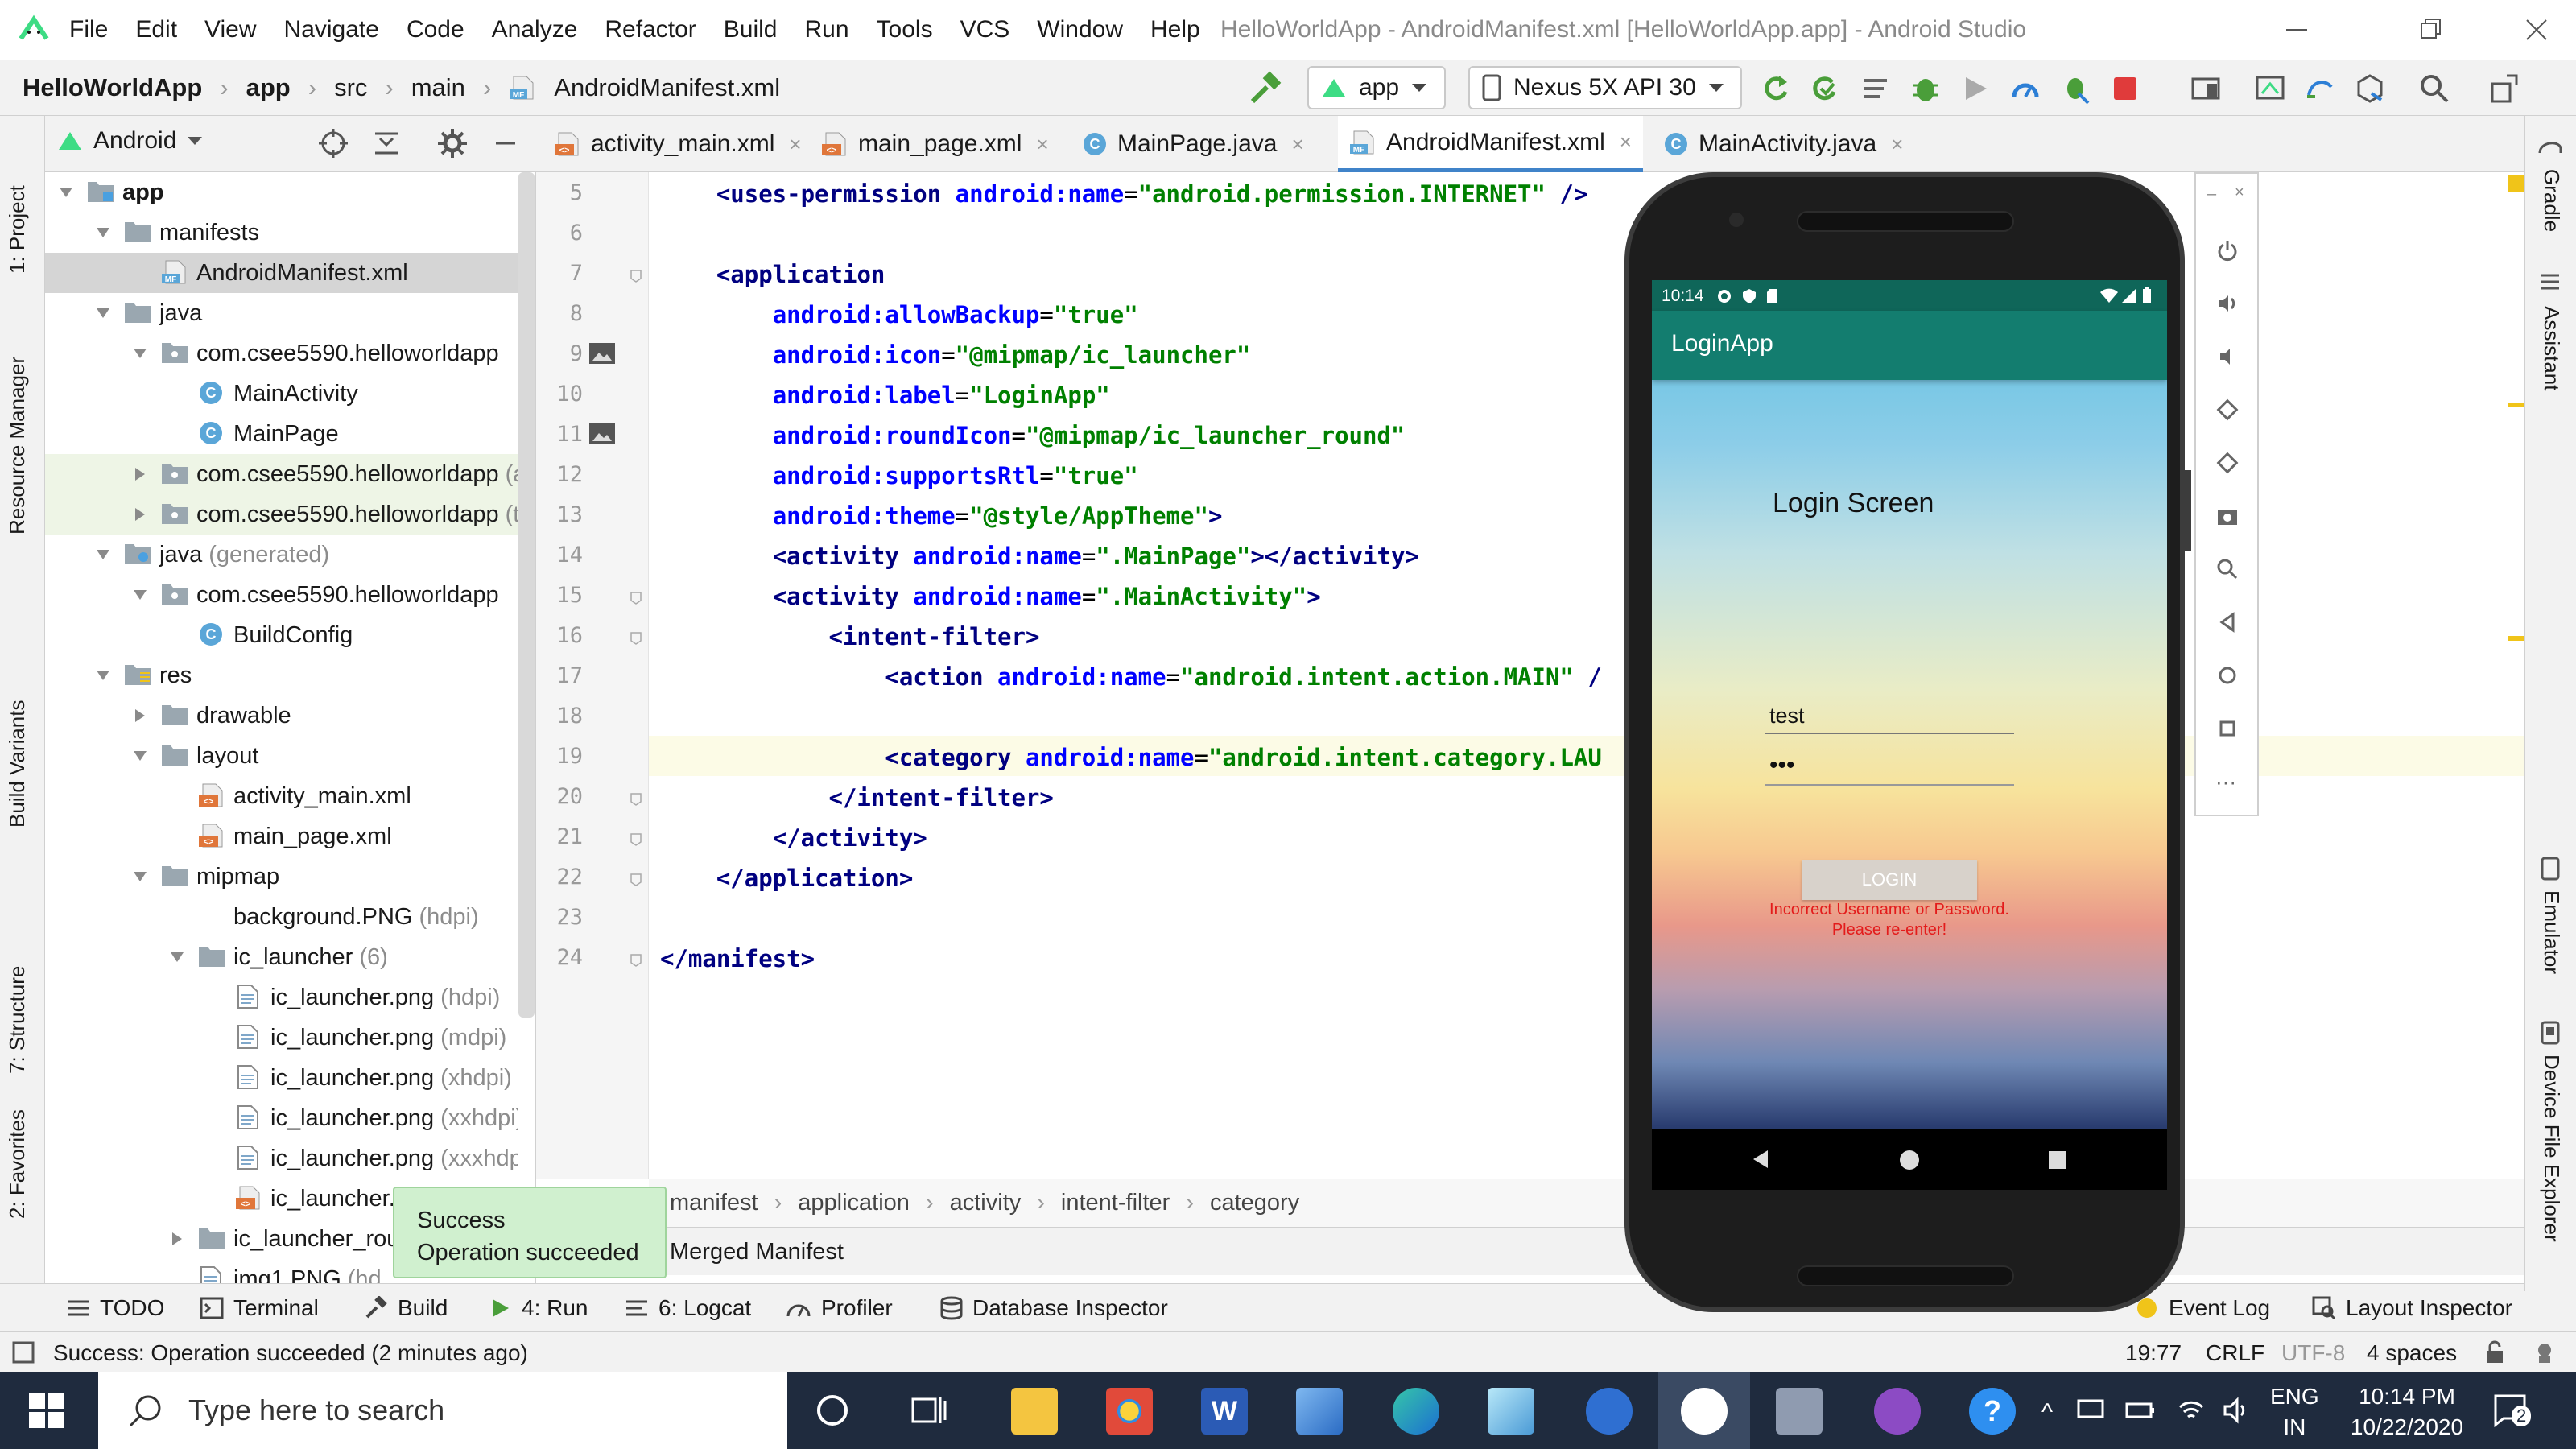  I want to click on tool-tab-project: 1: Project, so click(17, 229).